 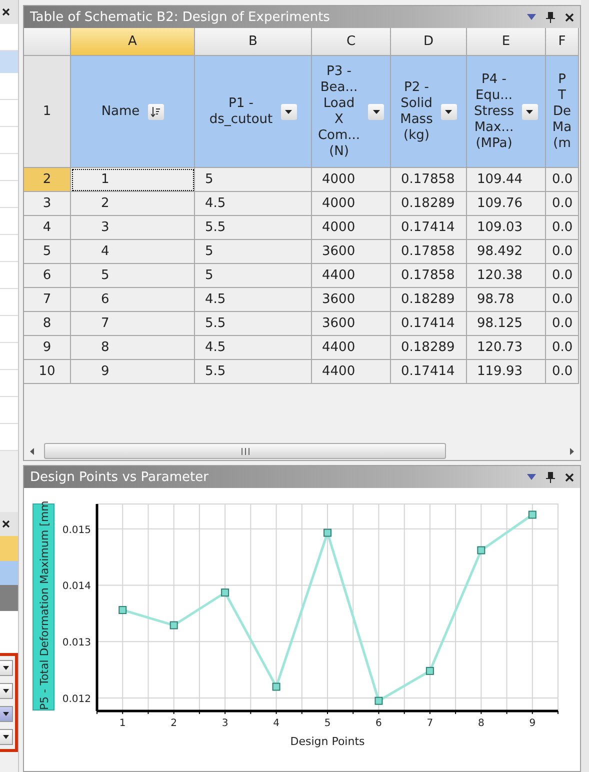 I want to click on y-axis-title: P5 - Total Deformation Maximum [mm, so click(x=44, y=605).